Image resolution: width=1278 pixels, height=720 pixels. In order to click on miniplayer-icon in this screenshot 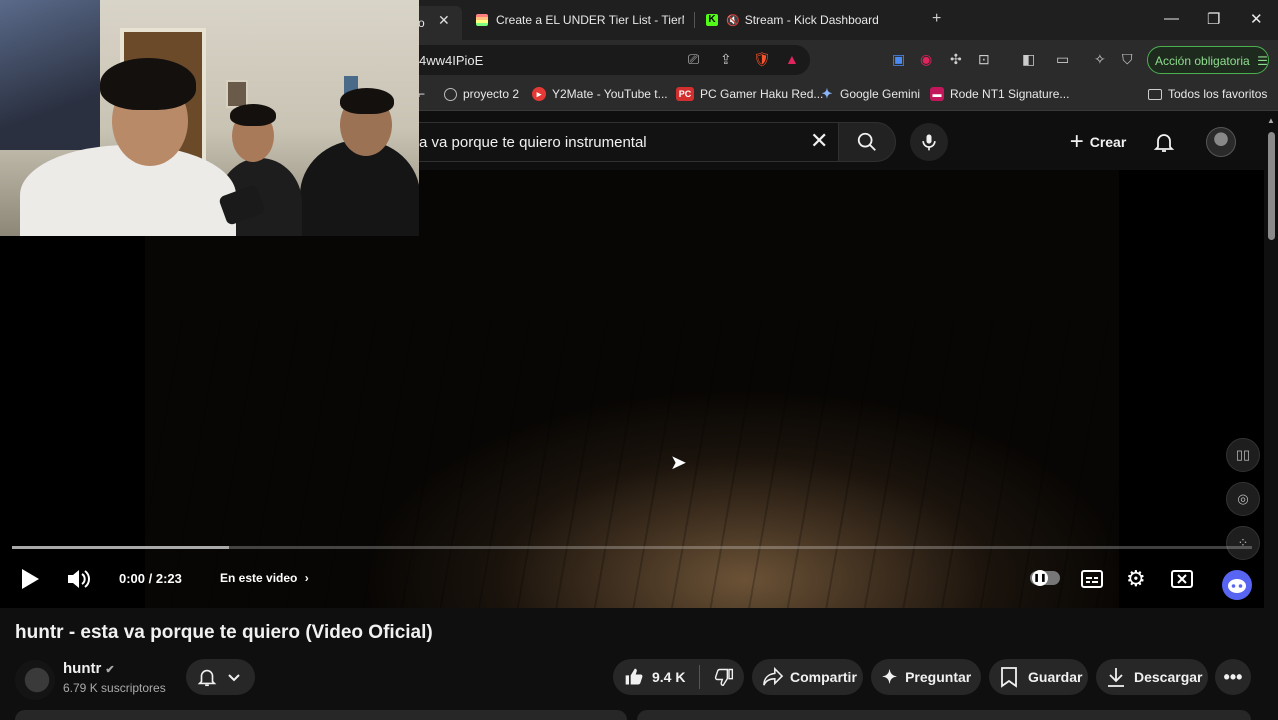, I will do `click(1182, 579)`.